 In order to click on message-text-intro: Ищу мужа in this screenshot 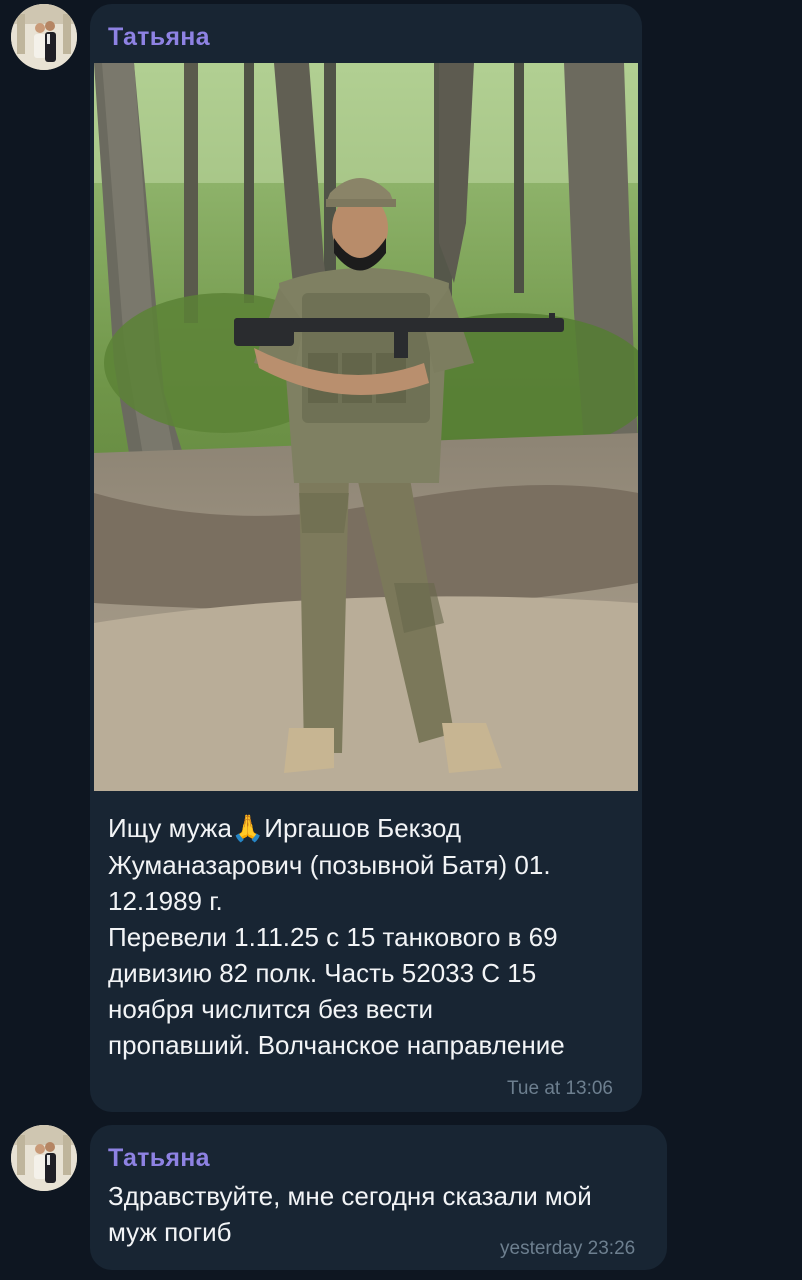, I will do `click(170, 828)`.